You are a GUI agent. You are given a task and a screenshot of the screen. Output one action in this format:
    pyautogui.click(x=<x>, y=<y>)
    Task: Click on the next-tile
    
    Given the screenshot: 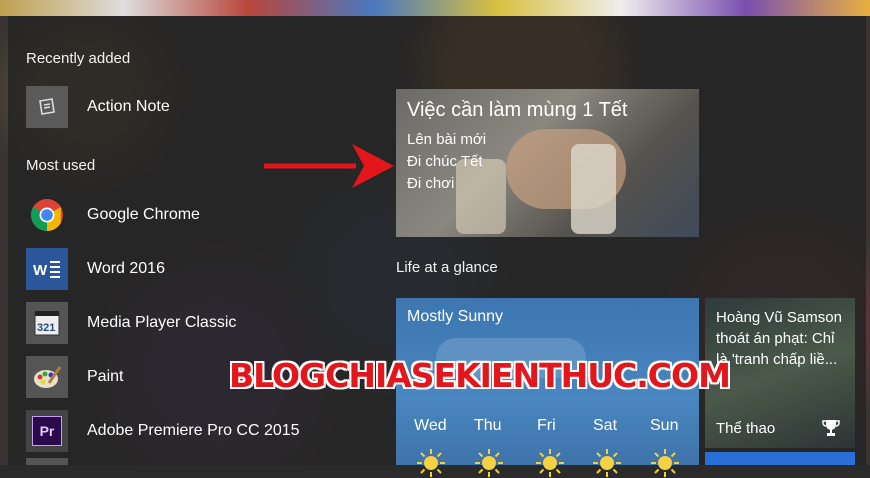 What is the action you would take?
    pyautogui.click(x=780, y=458)
    